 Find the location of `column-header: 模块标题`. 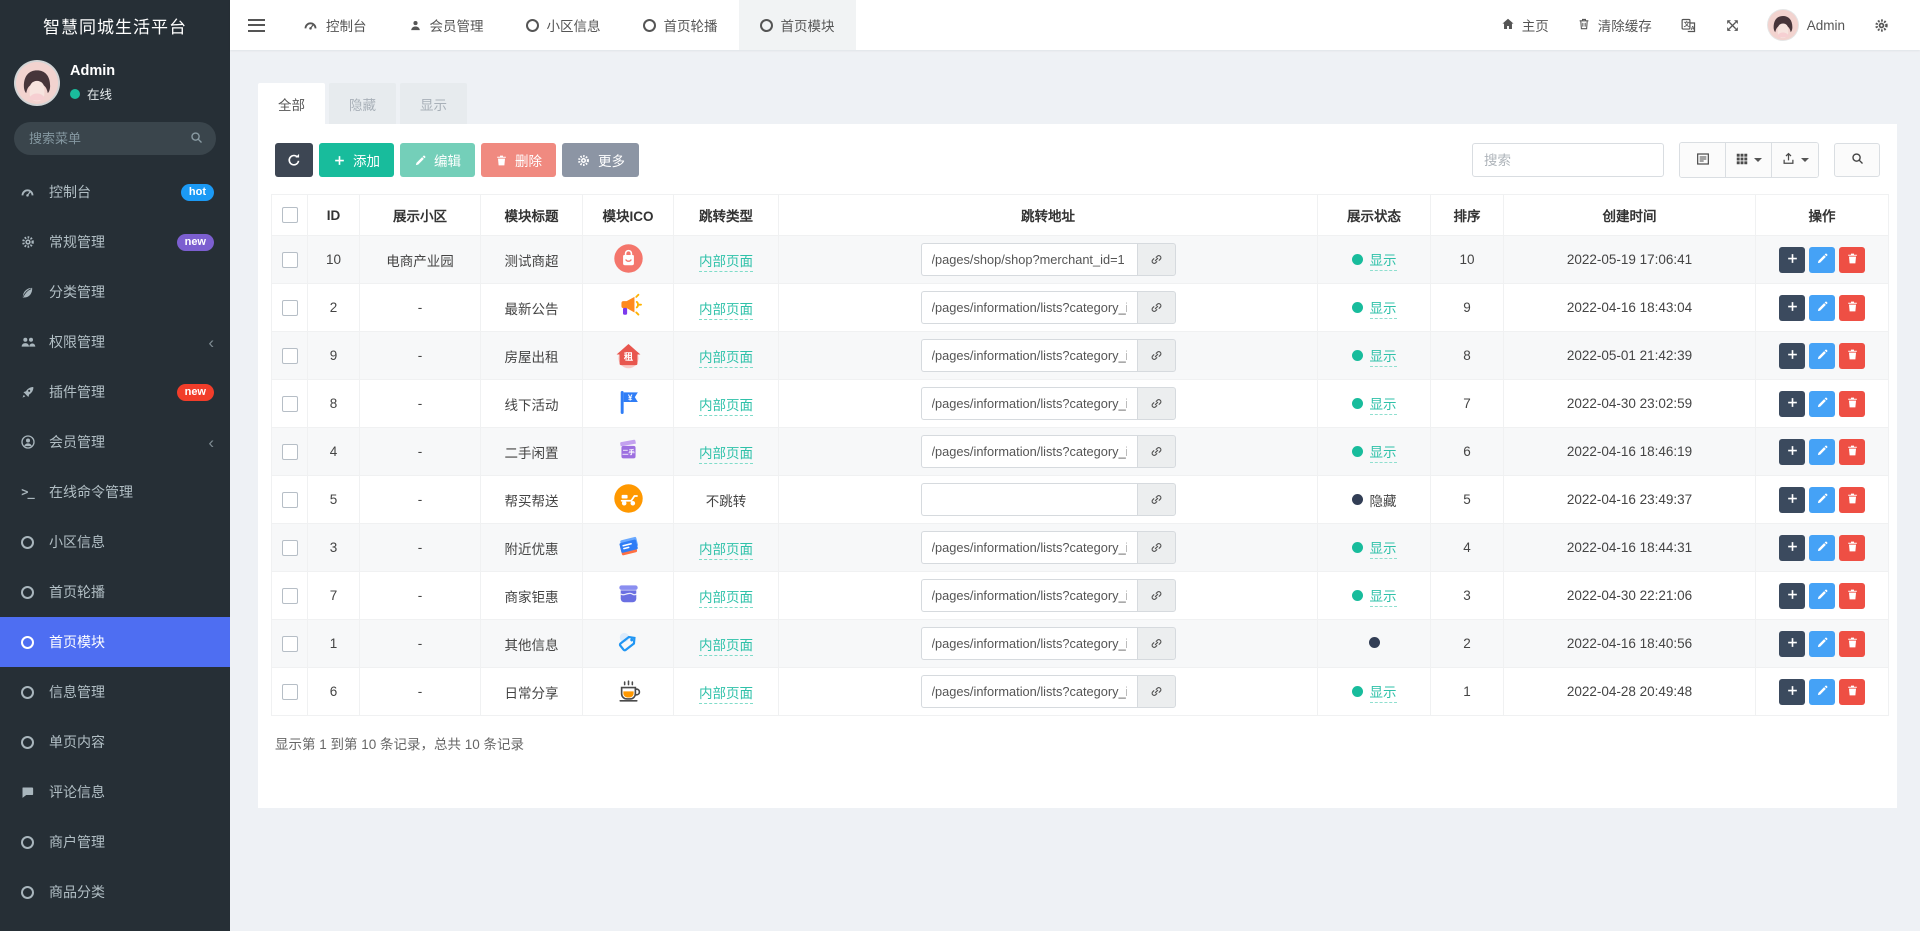

column-header: 模块标题 is located at coordinates (531, 215).